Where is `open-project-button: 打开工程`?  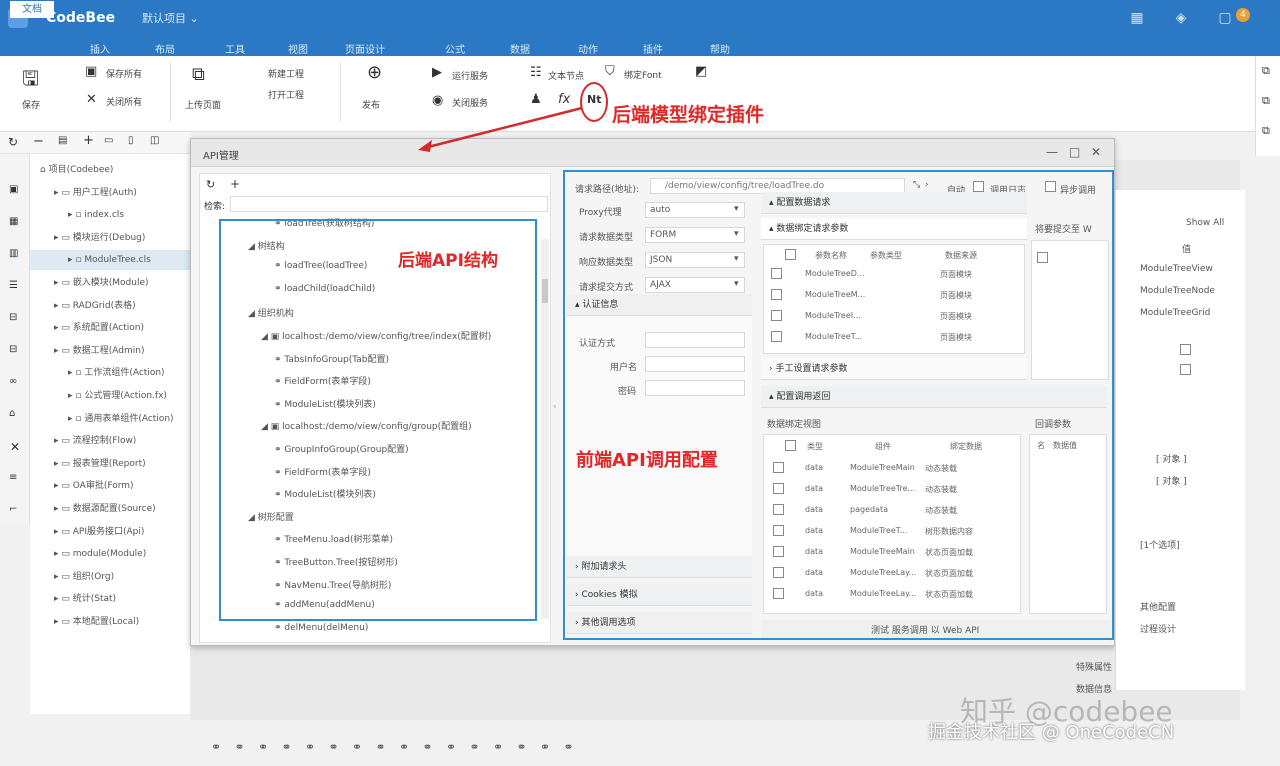
open-project-button: 打开工程 is located at coordinates (286, 94).